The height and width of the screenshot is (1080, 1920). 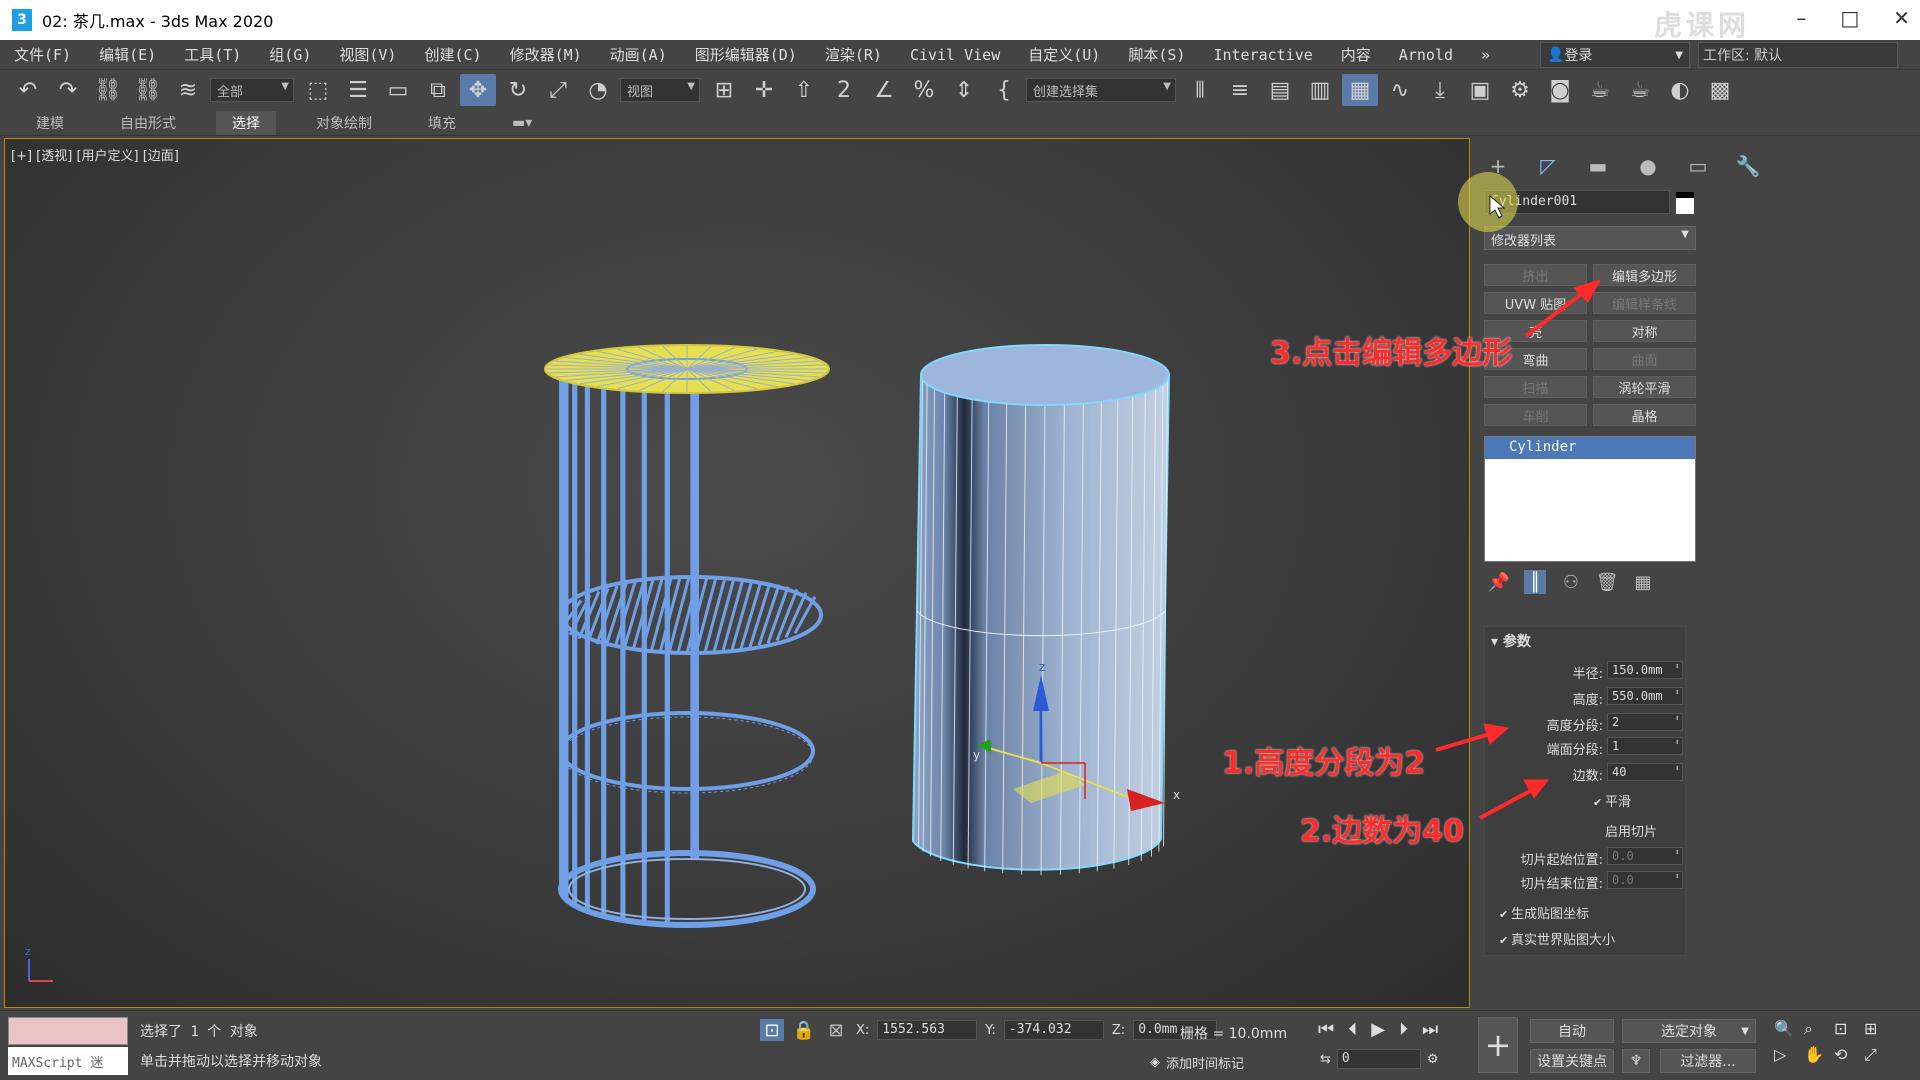 I want to click on menu-modifiers: 修改器(M), so click(x=546, y=54).